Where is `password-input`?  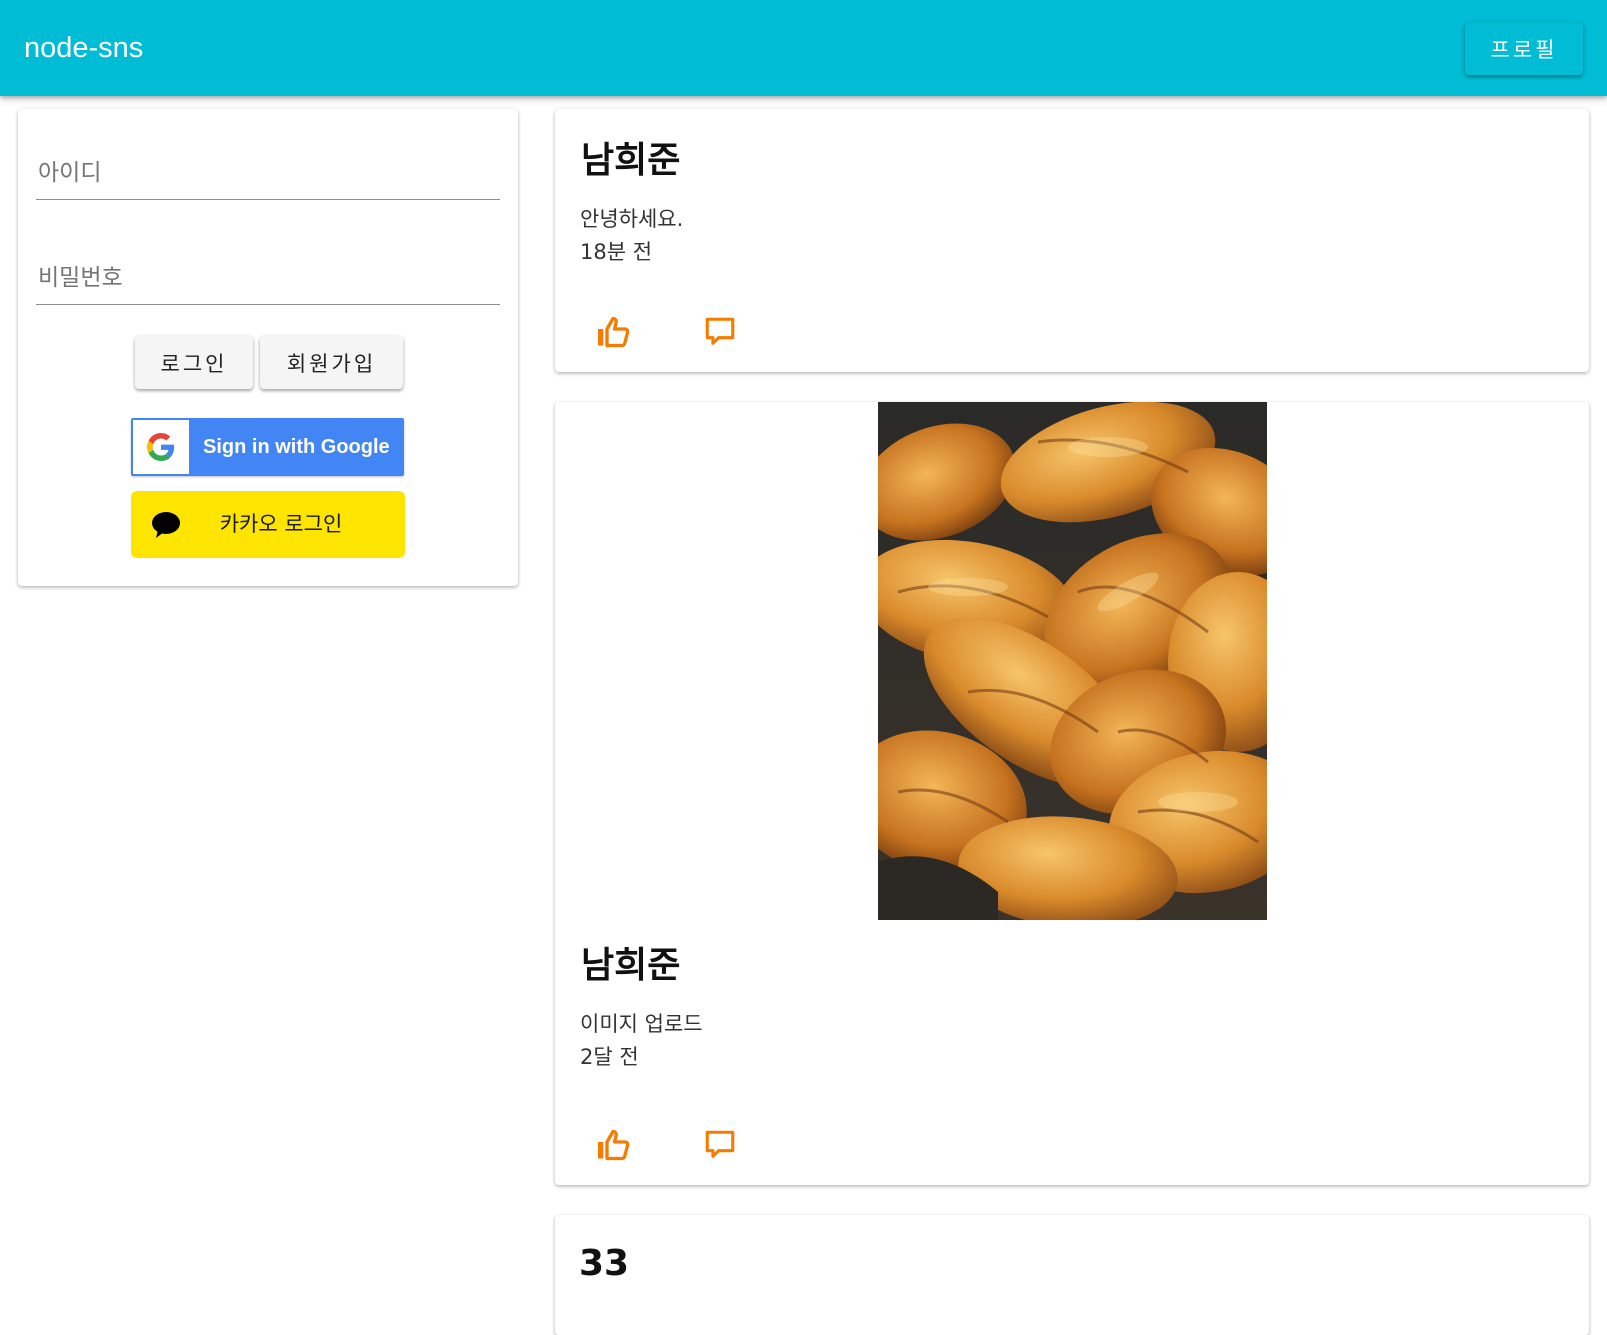
password-input is located at coordinates (270, 278).